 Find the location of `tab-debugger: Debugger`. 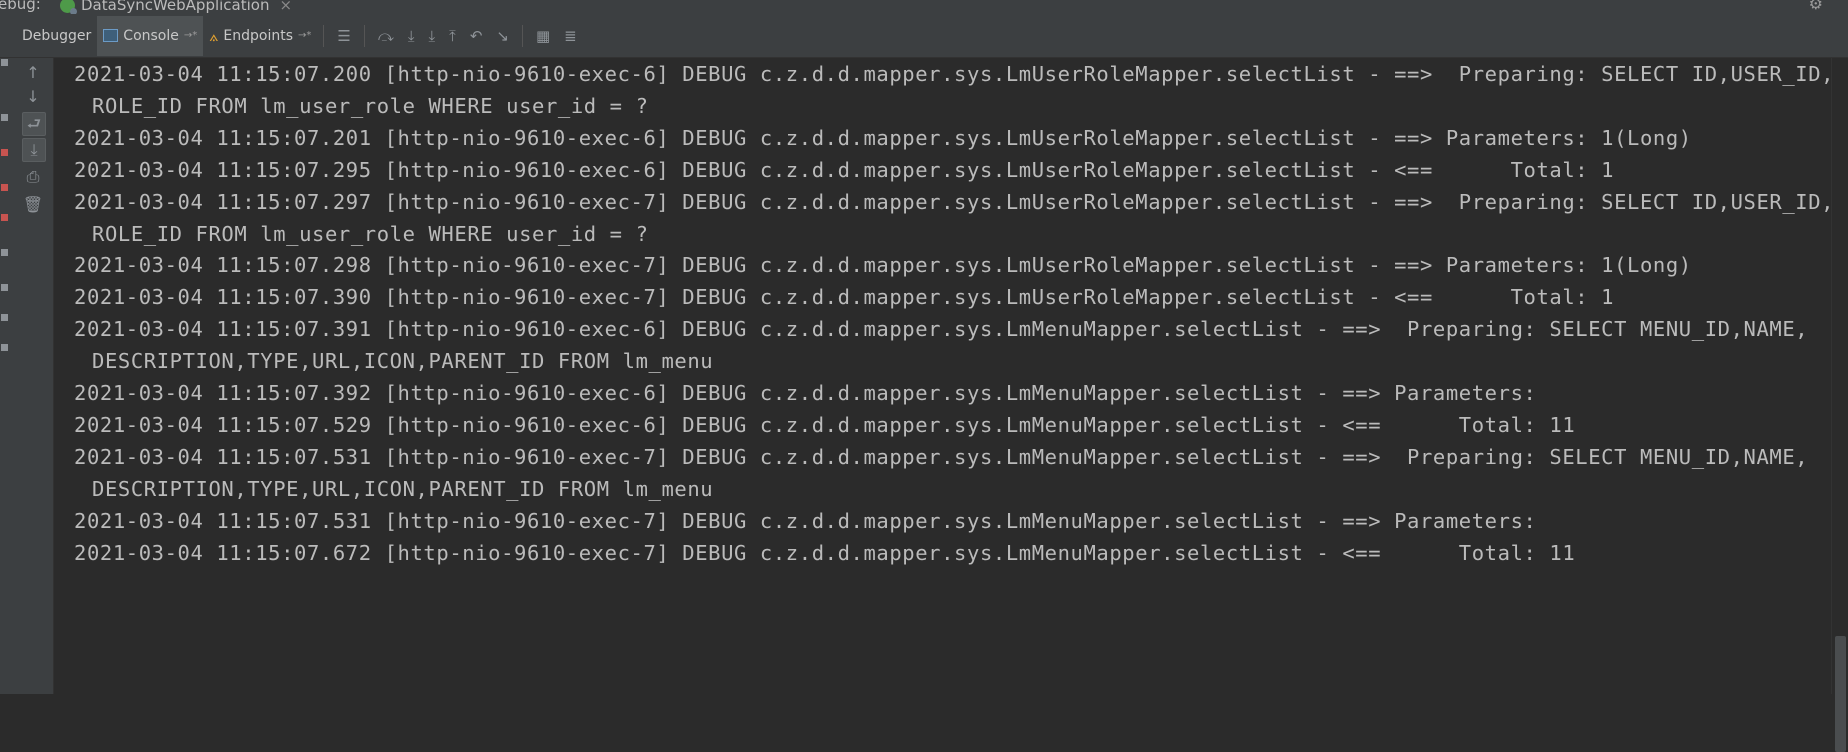

tab-debugger: Debugger is located at coordinates (48, 36).